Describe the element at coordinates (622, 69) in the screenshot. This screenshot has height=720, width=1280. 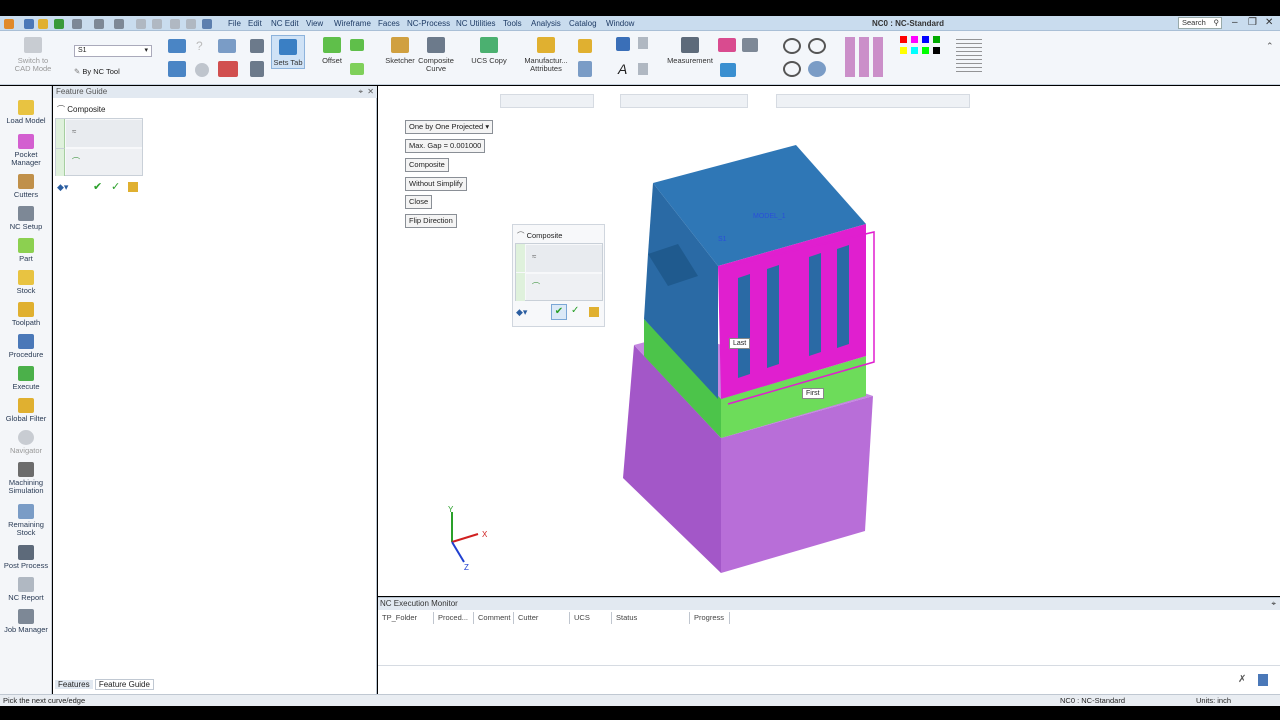
I see `text-icon: A` at that location.